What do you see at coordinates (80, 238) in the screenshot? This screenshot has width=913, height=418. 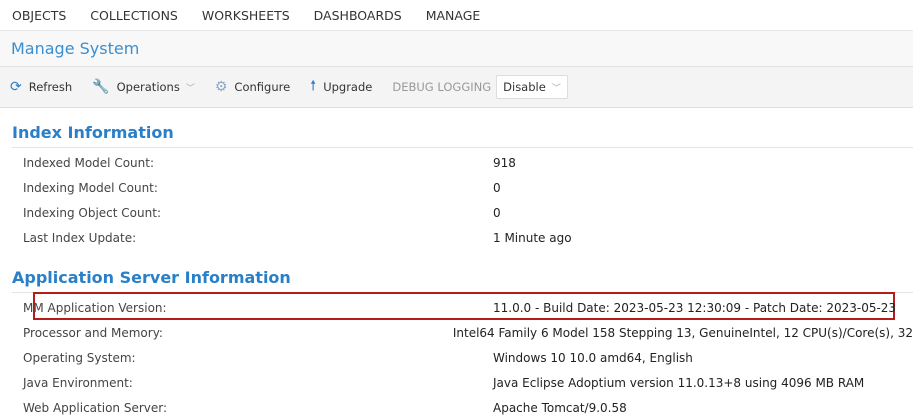 I see `row-label: Last Index Update:` at bounding box center [80, 238].